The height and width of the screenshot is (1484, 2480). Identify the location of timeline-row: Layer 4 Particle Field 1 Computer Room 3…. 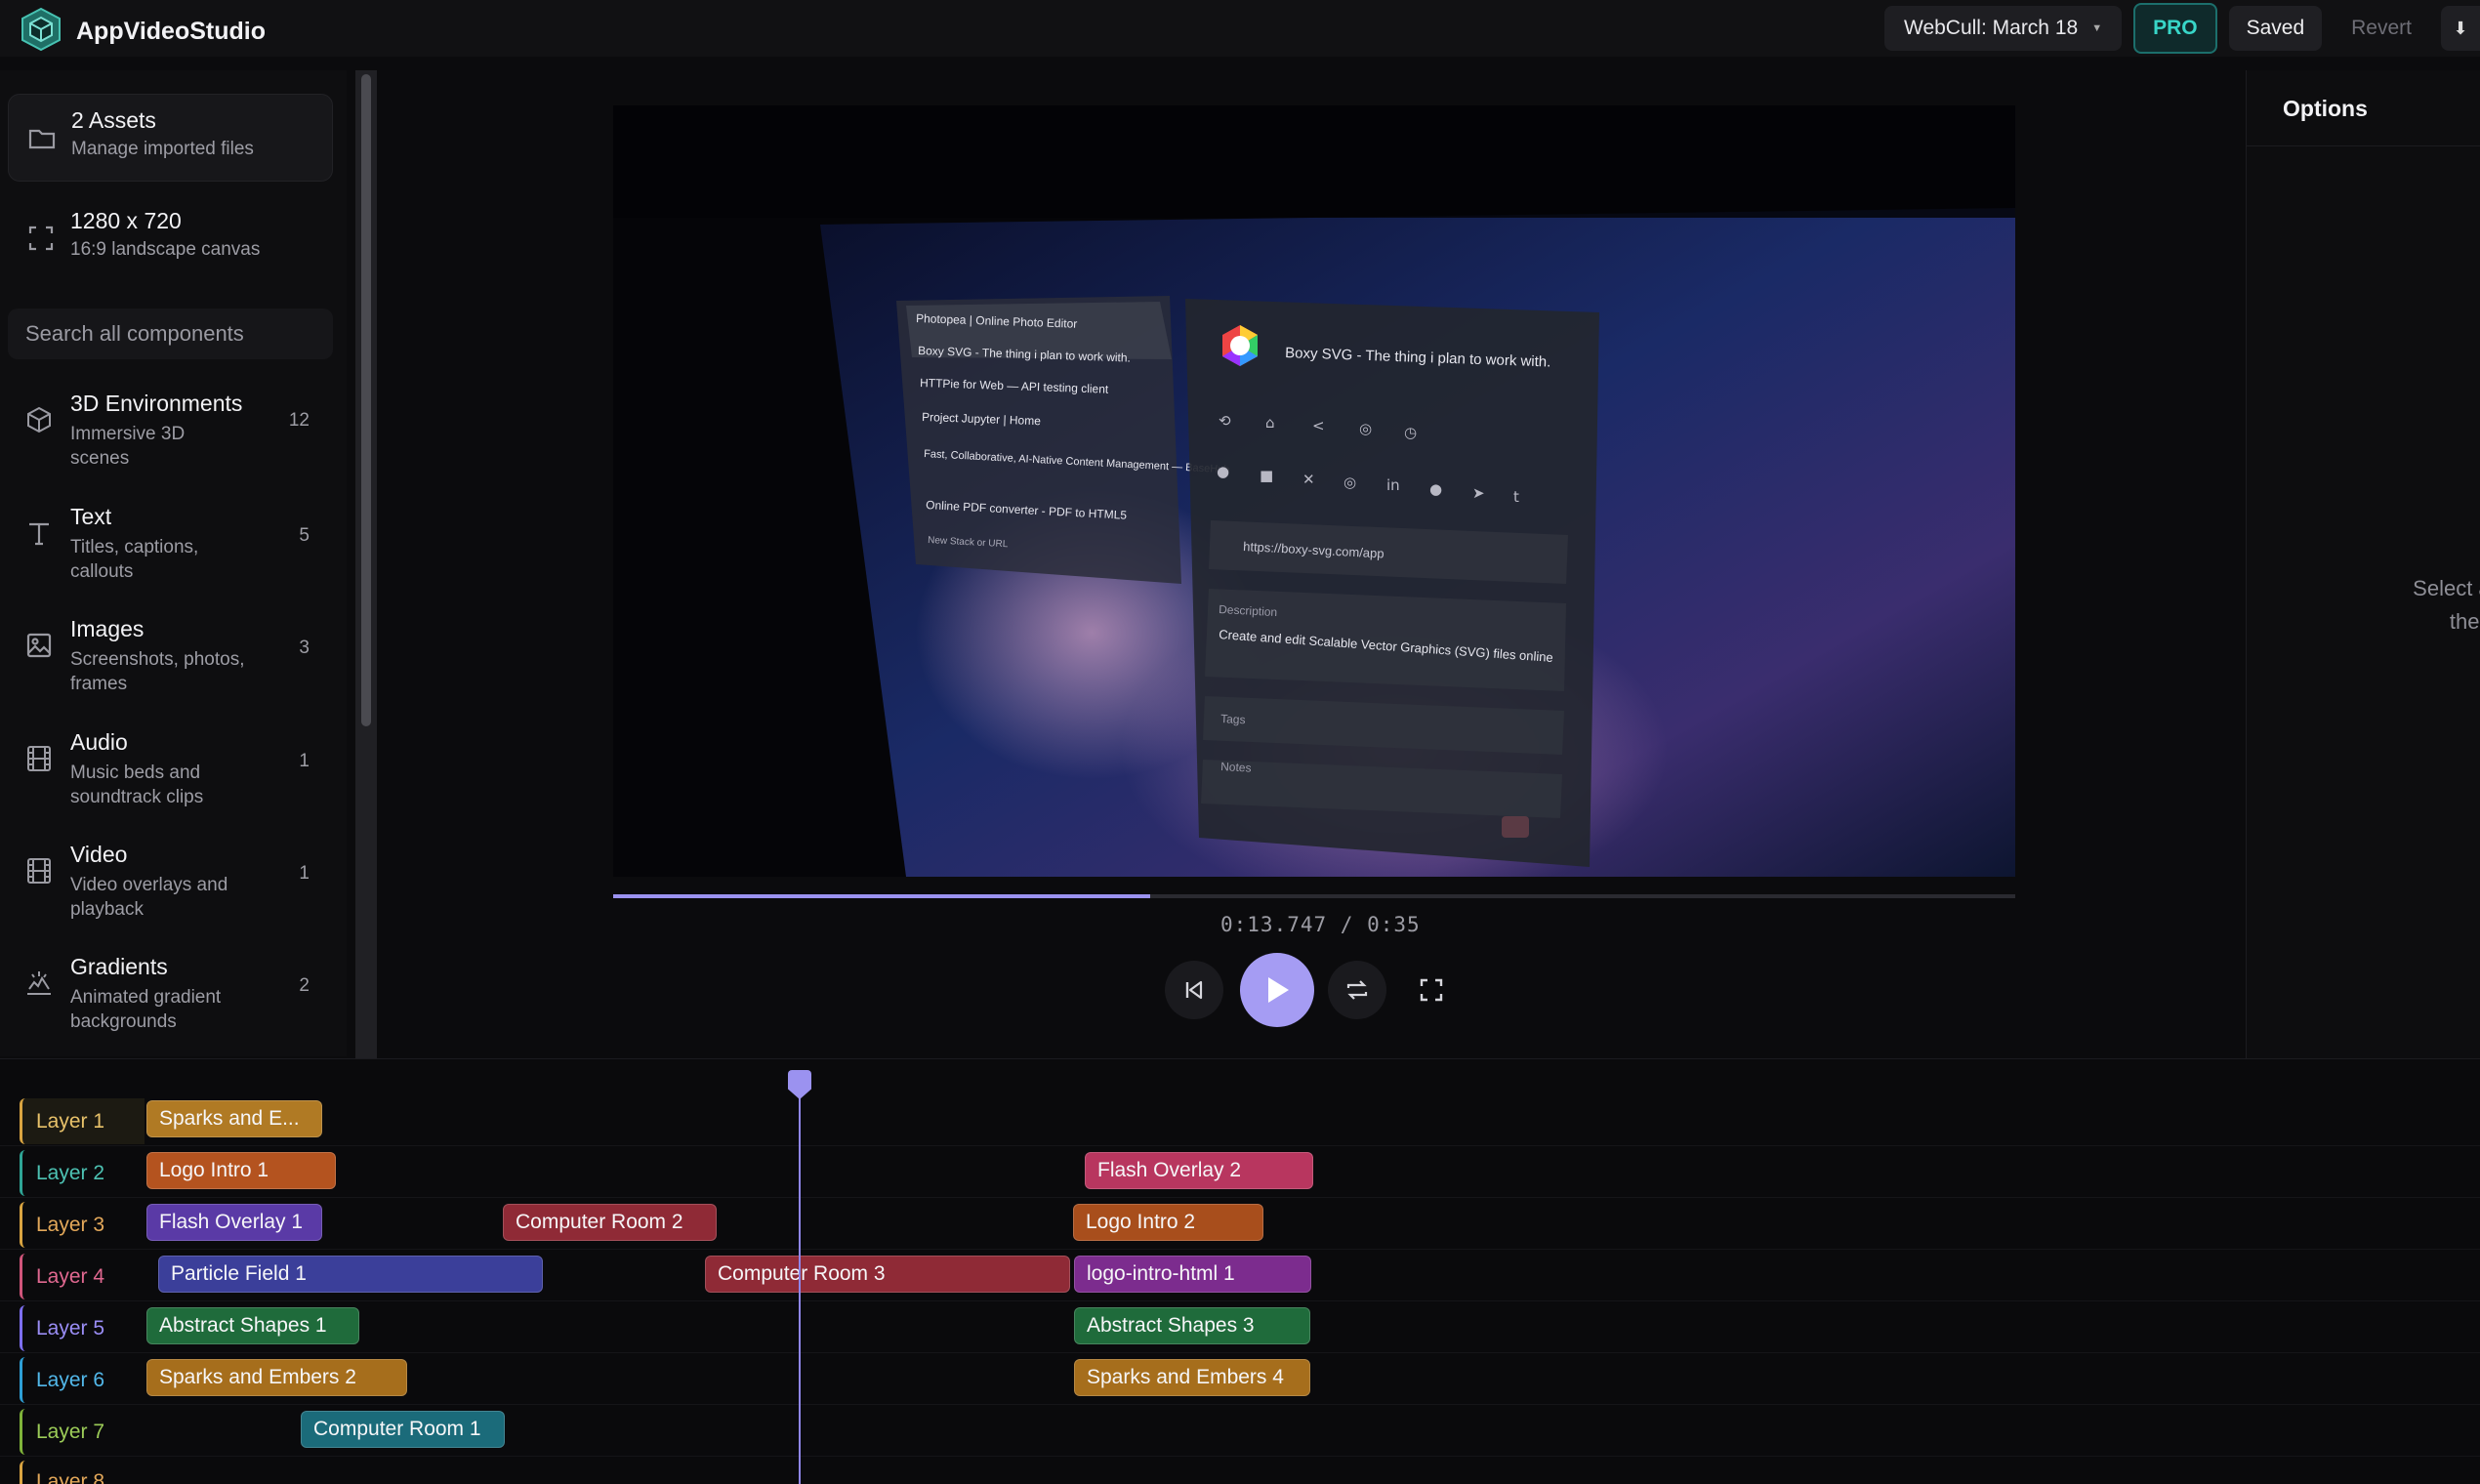
(1240, 1276).